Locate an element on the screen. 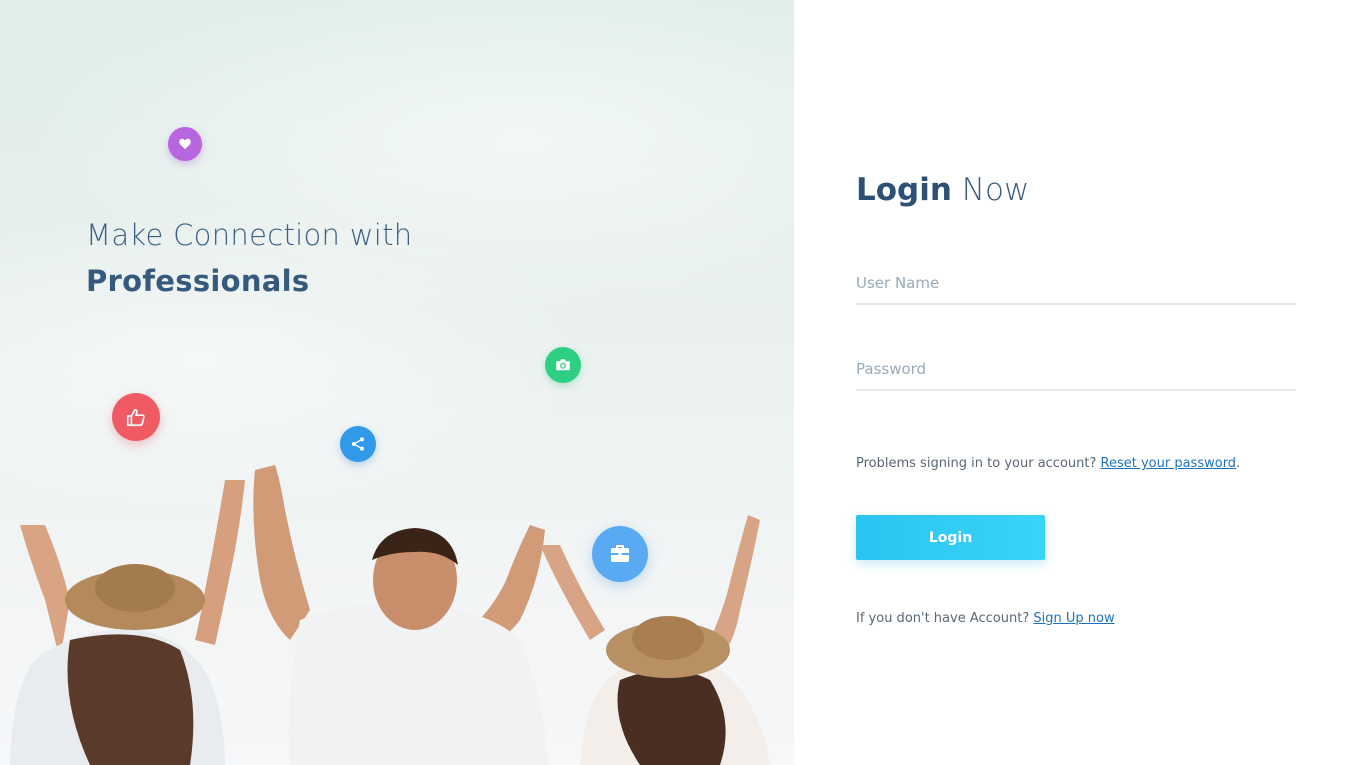  password-input is located at coordinates (1076, 370).